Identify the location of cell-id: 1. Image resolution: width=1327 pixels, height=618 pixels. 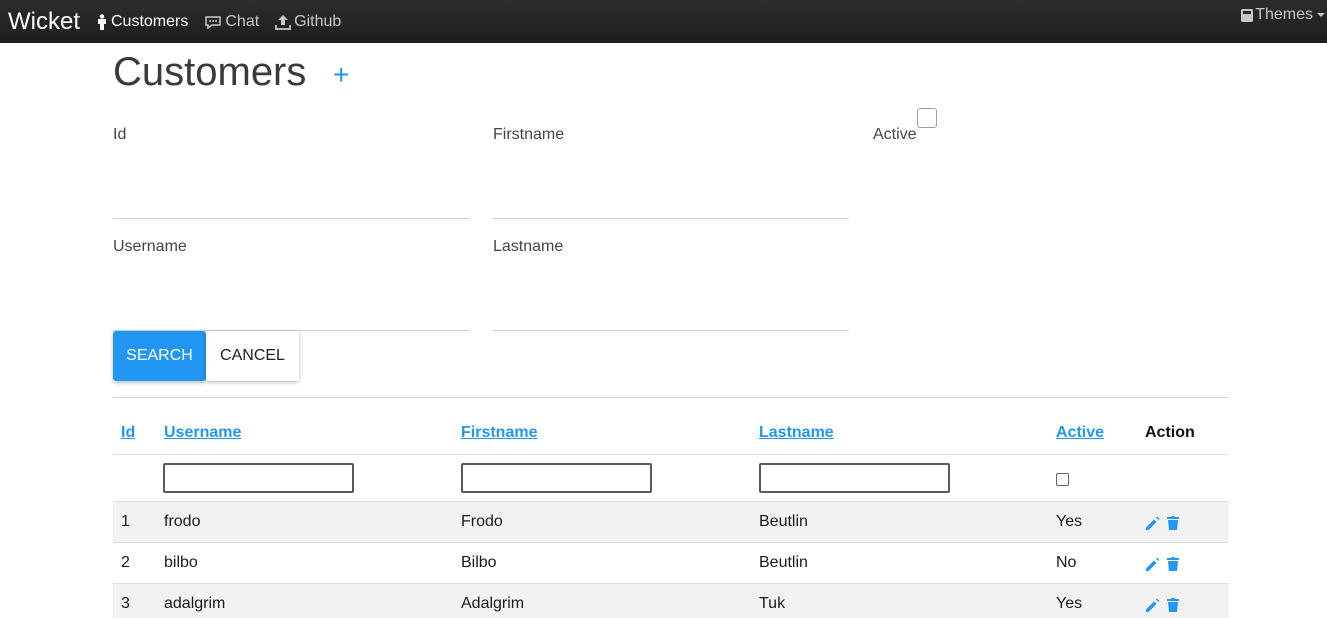
(125, 521).